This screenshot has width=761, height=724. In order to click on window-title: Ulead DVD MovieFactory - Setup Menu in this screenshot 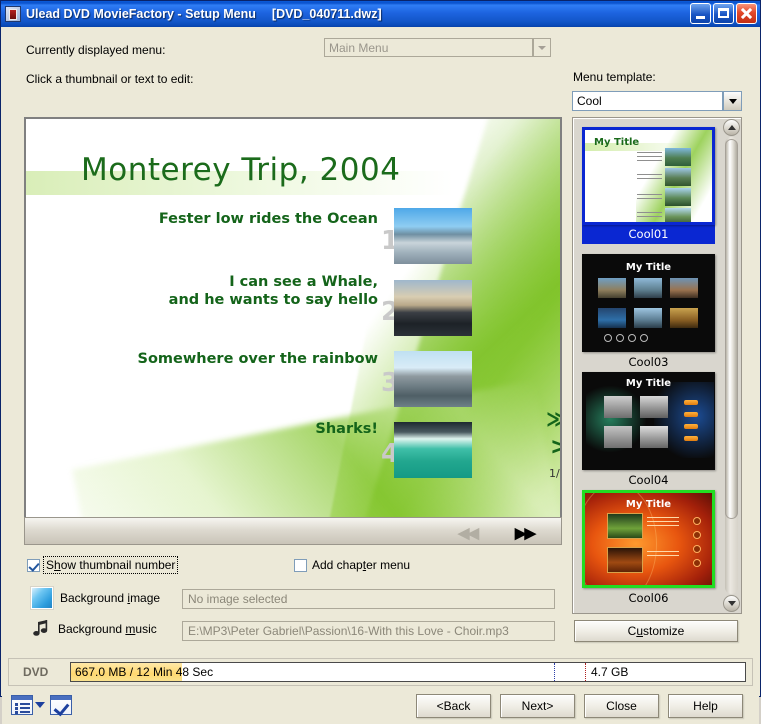, I will do `click(141, 14)`.